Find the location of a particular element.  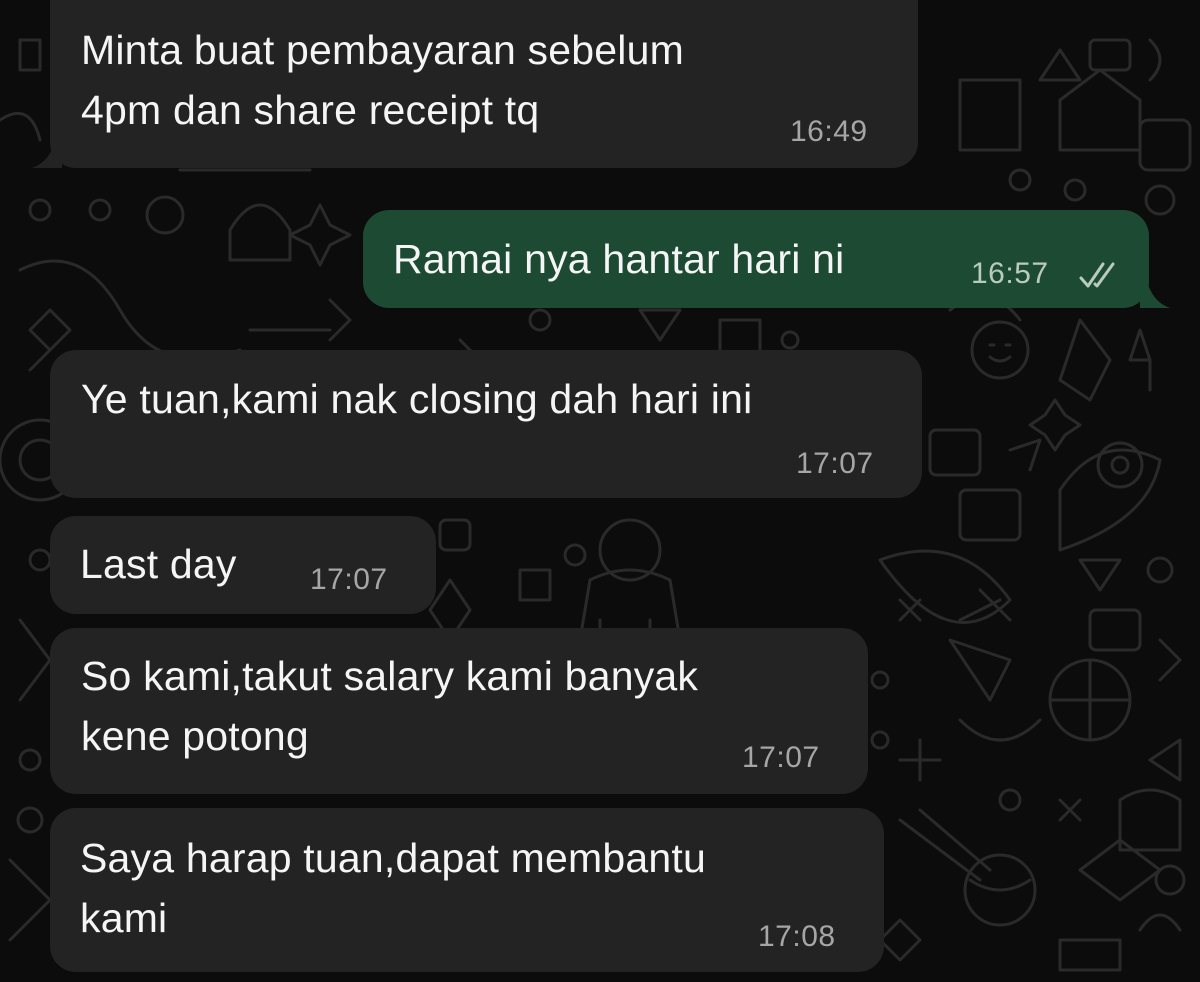

message-text: Last day is located at coordinates (158, 564).